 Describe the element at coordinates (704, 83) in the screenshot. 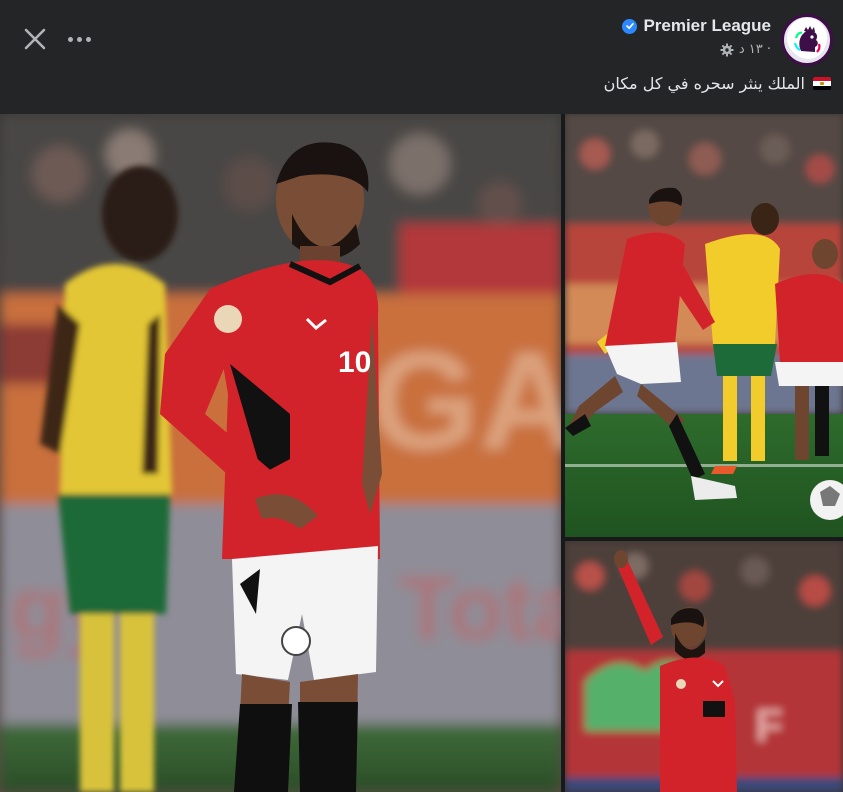

I see `caption-text: الملك ينثر سحره في كل مكان` at that location.